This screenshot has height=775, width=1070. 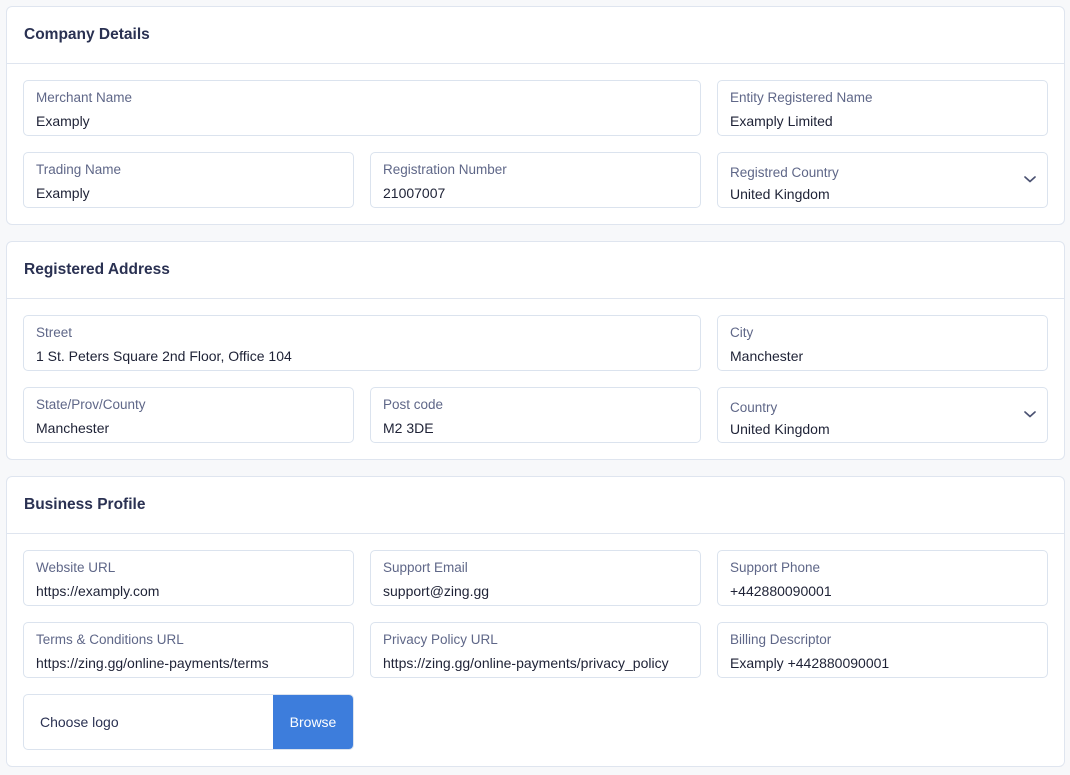 What do you see at coordinates (882, 415) in the screenshot?
I see `country-select: Country United Kingdom` at bounding box center [882, 415].